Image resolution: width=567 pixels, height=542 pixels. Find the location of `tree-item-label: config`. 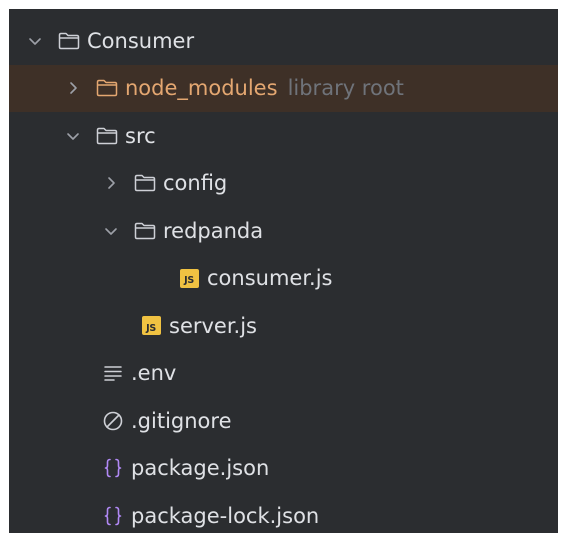

tree-item-label: config is located at coordinates (195, 183).